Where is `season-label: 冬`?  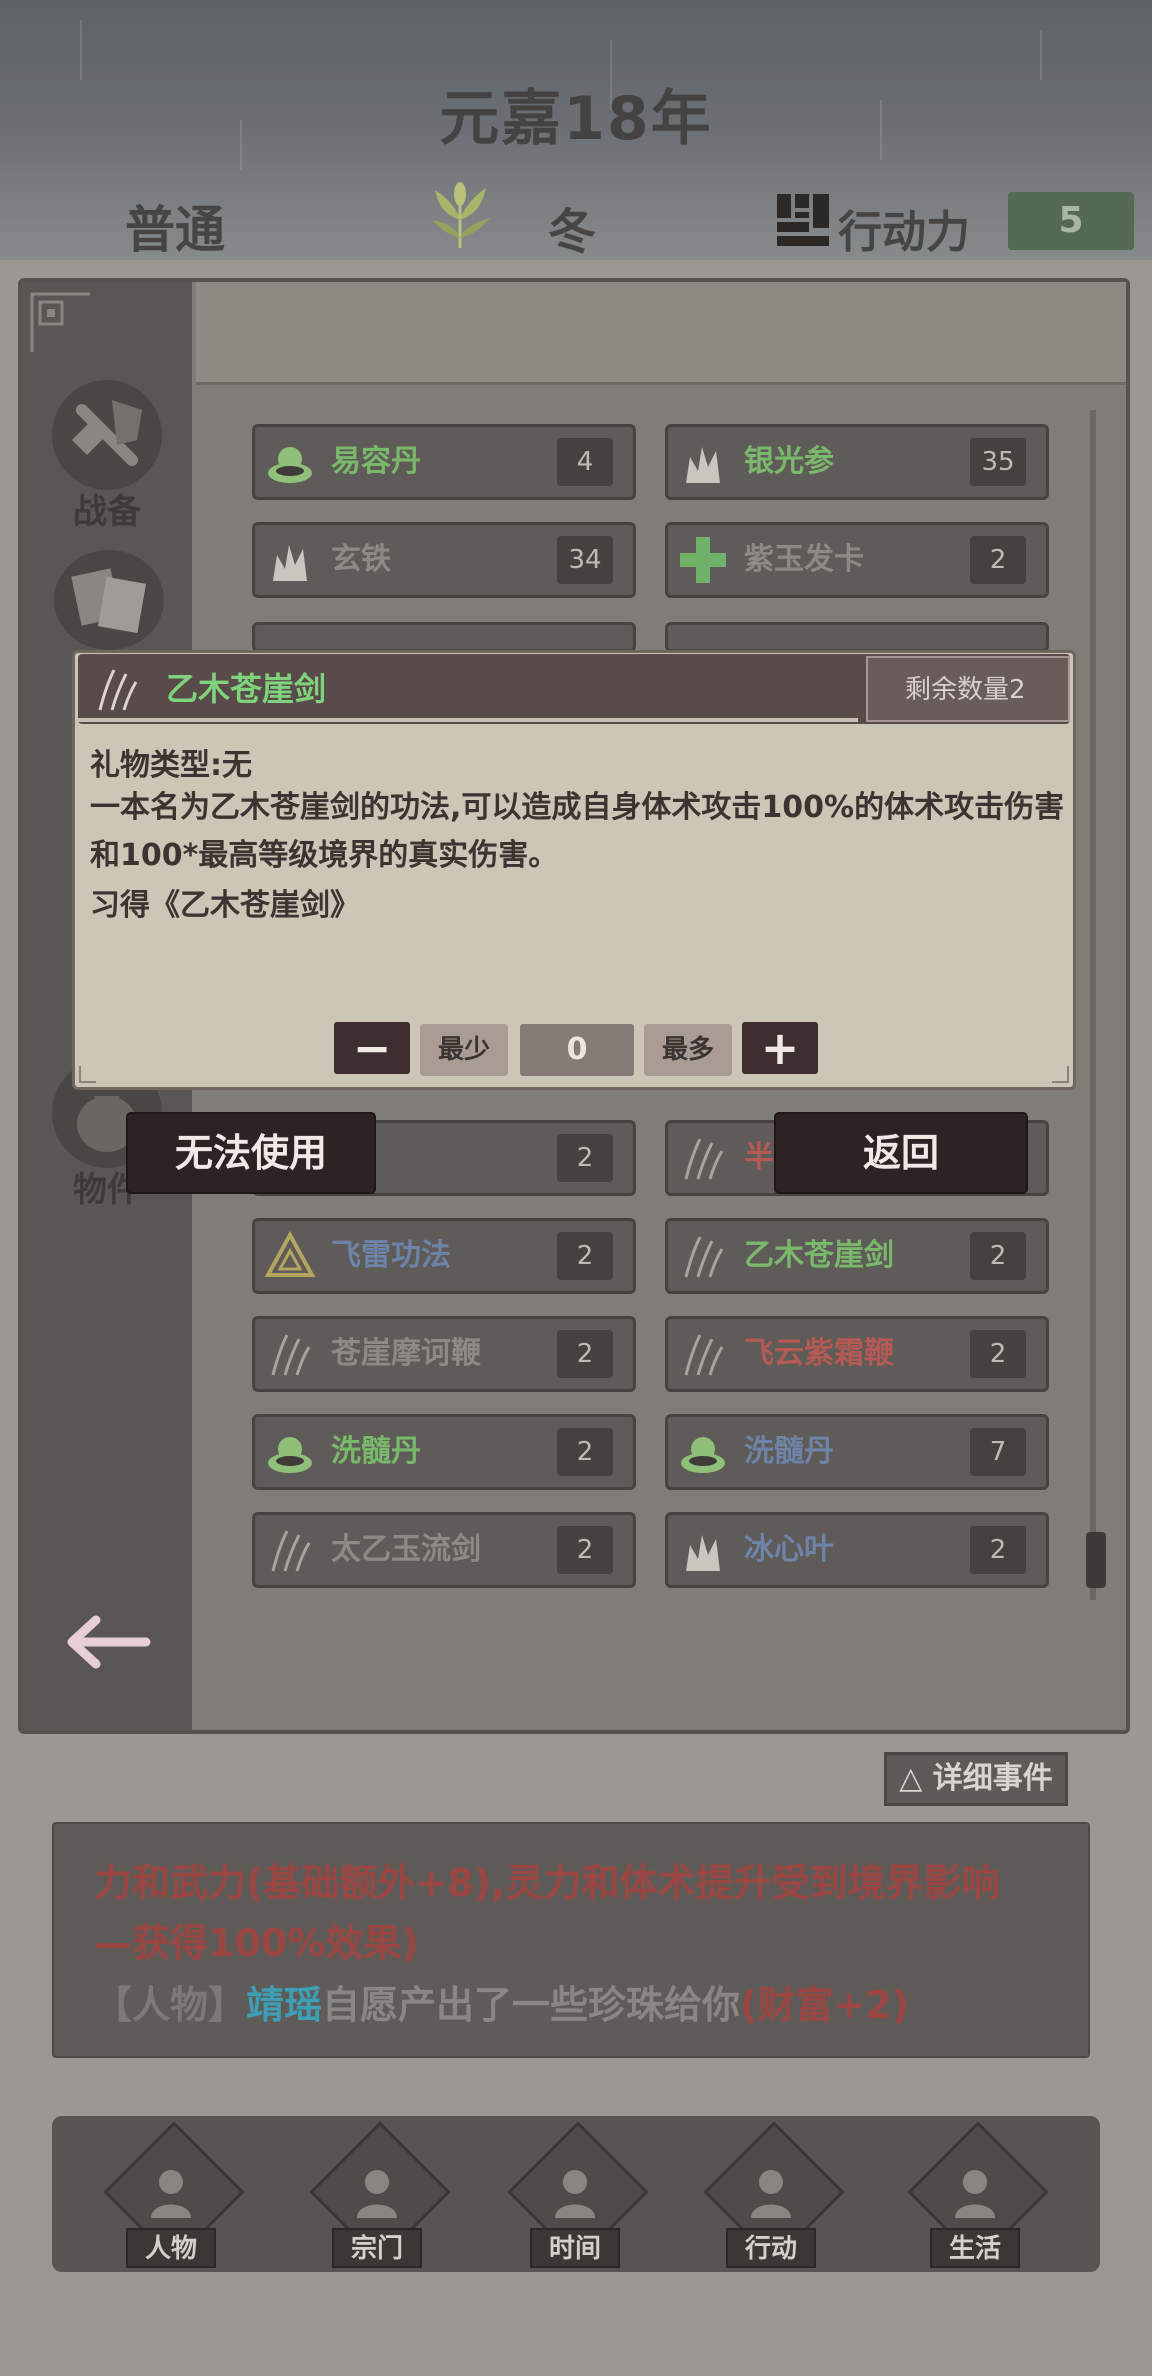
season-label: 冬 is located at coordinates (572, 232).